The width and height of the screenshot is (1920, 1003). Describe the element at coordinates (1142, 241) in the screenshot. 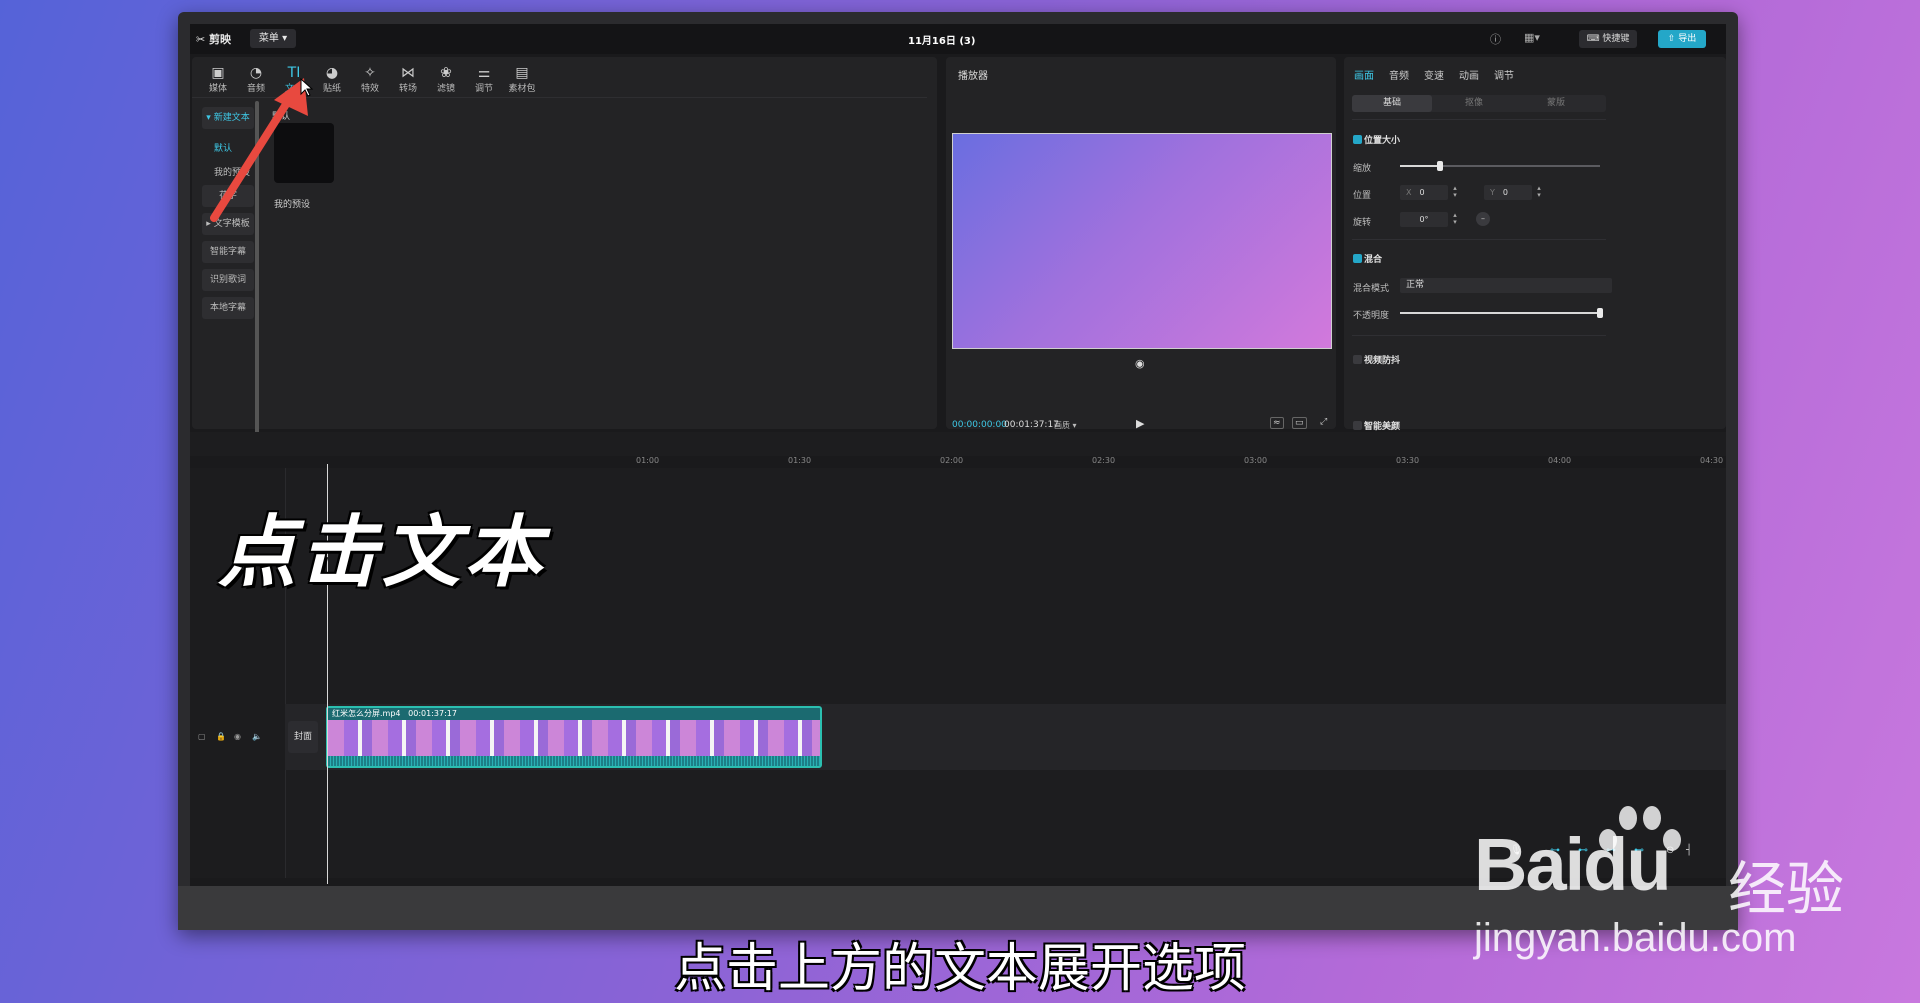

I see `video-preview` at that location.